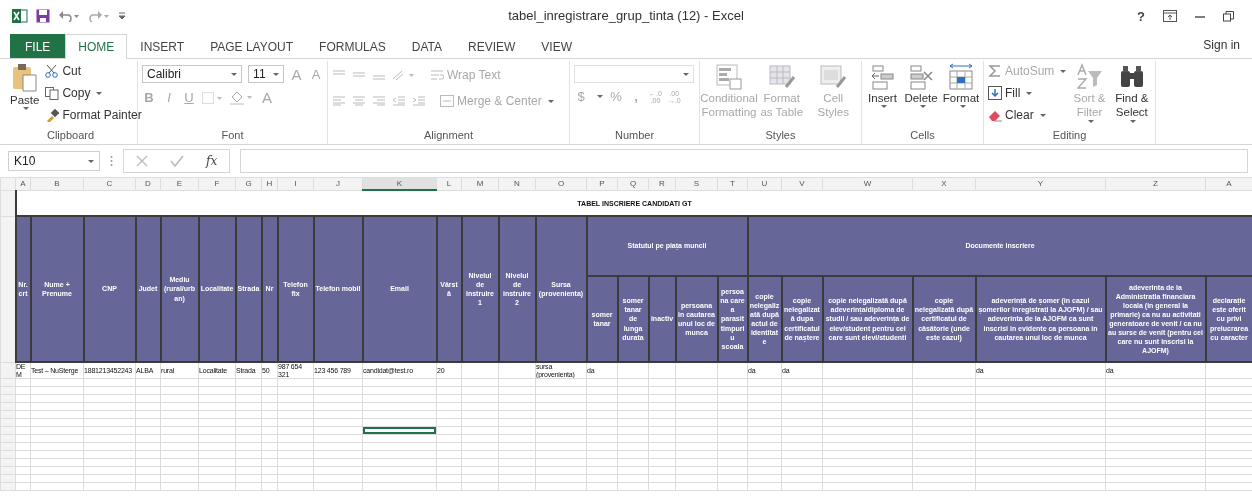  Describe the element at coordinates (961, 95) in the screenshot. I see `cells-button: Format` at that location.